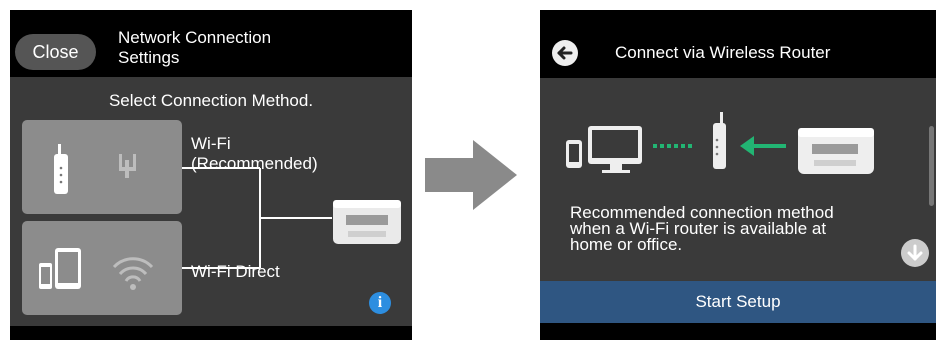  I want to click on start-setup-button: Start Setup, so click(738, 302).